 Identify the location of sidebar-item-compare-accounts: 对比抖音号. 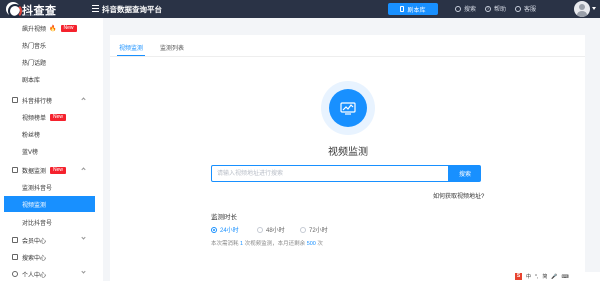
(51, 222).